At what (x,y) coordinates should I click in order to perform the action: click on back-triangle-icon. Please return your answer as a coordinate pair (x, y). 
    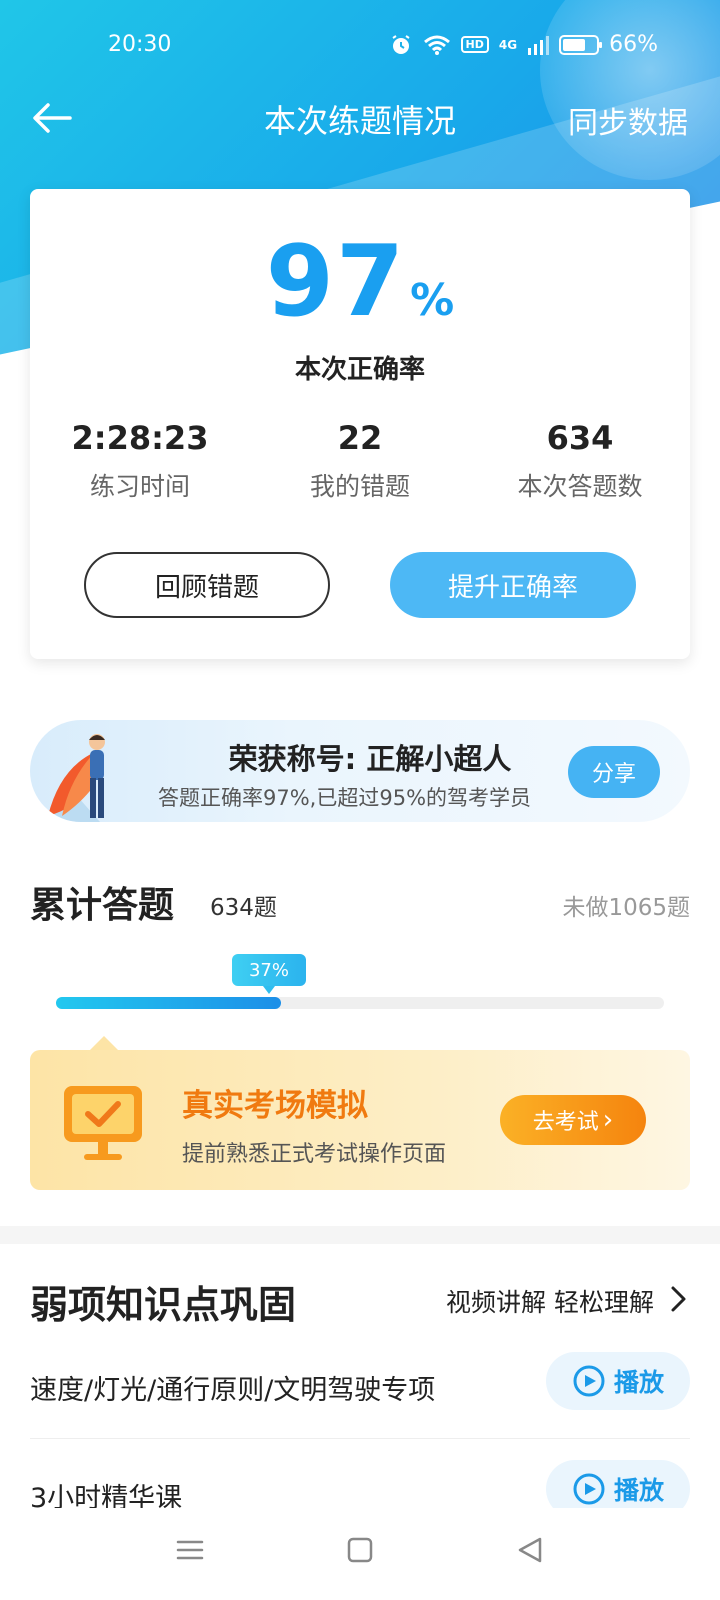
    Looking at the image, I should click on (530, 1550).